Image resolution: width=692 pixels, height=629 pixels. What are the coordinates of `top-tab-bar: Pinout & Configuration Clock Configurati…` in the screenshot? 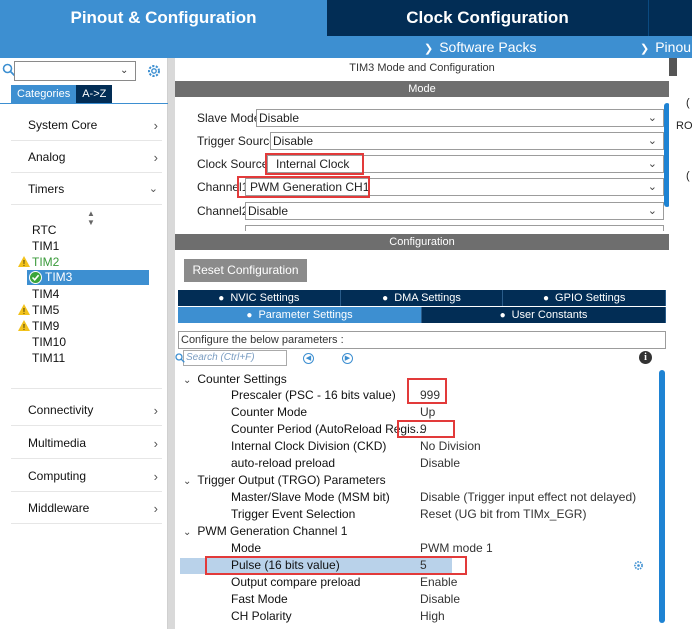 It's located at (346, 18).